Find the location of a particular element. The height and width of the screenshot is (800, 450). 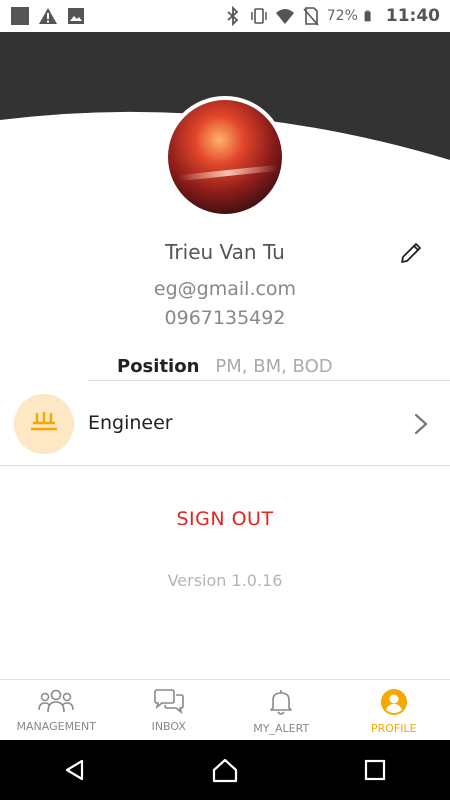

role-label: Engineer is located at coordinates (130, 423).